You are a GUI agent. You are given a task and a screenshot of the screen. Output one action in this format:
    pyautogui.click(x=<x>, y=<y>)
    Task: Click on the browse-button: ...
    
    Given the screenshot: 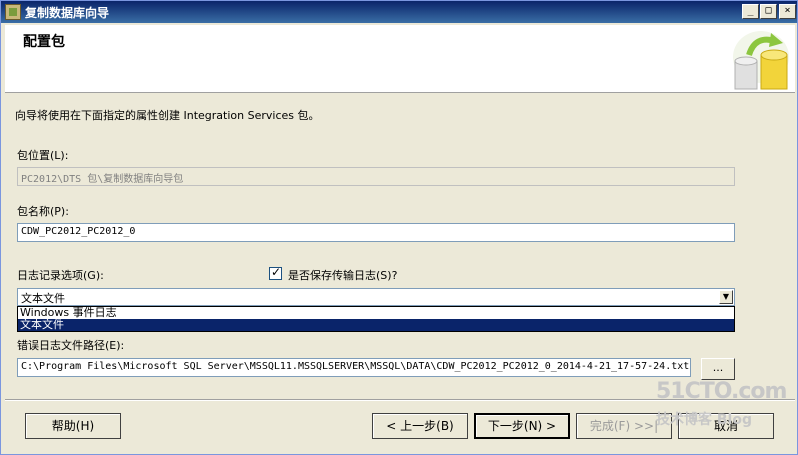 What is the action you would take?
    pyautogui.click(x=718, y=369)
    